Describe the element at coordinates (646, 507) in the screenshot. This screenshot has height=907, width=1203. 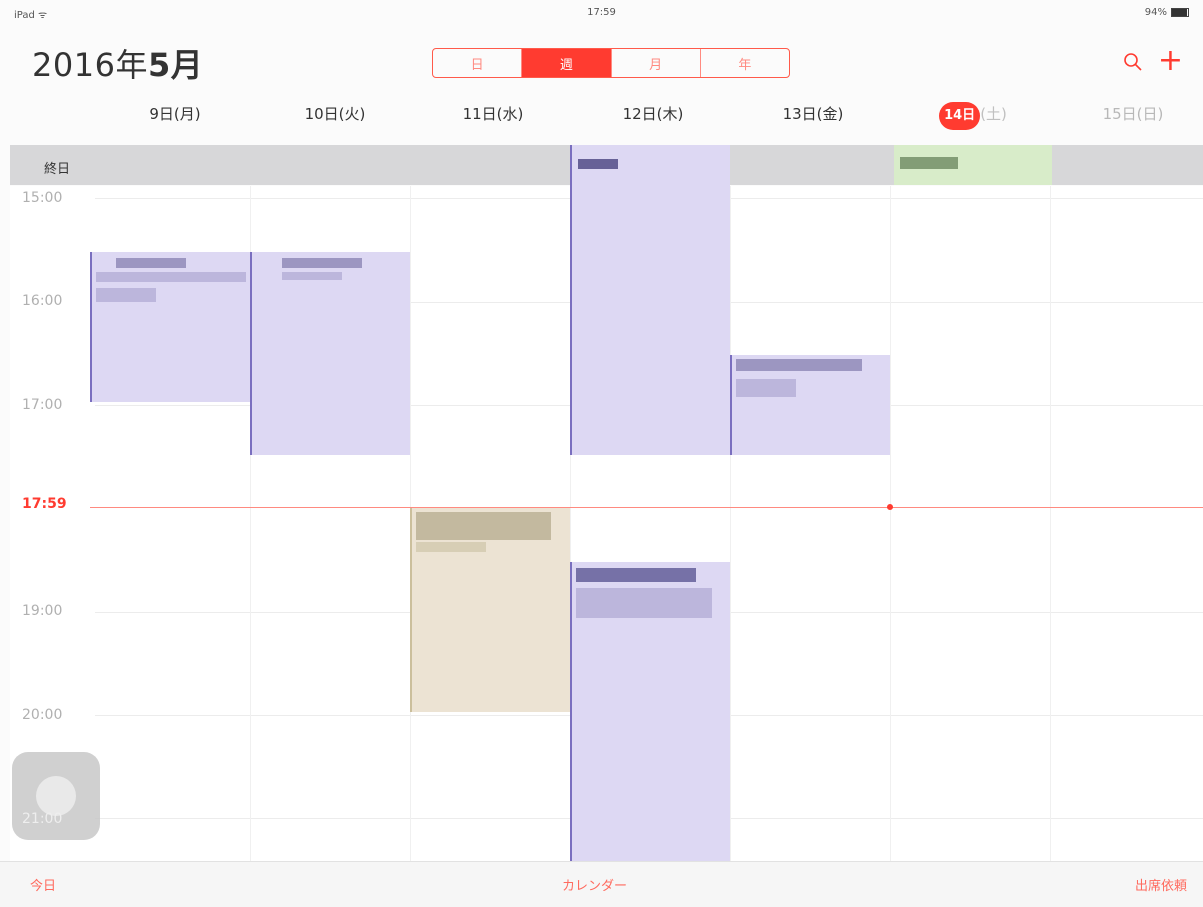
I see `current-time-line` at that location.